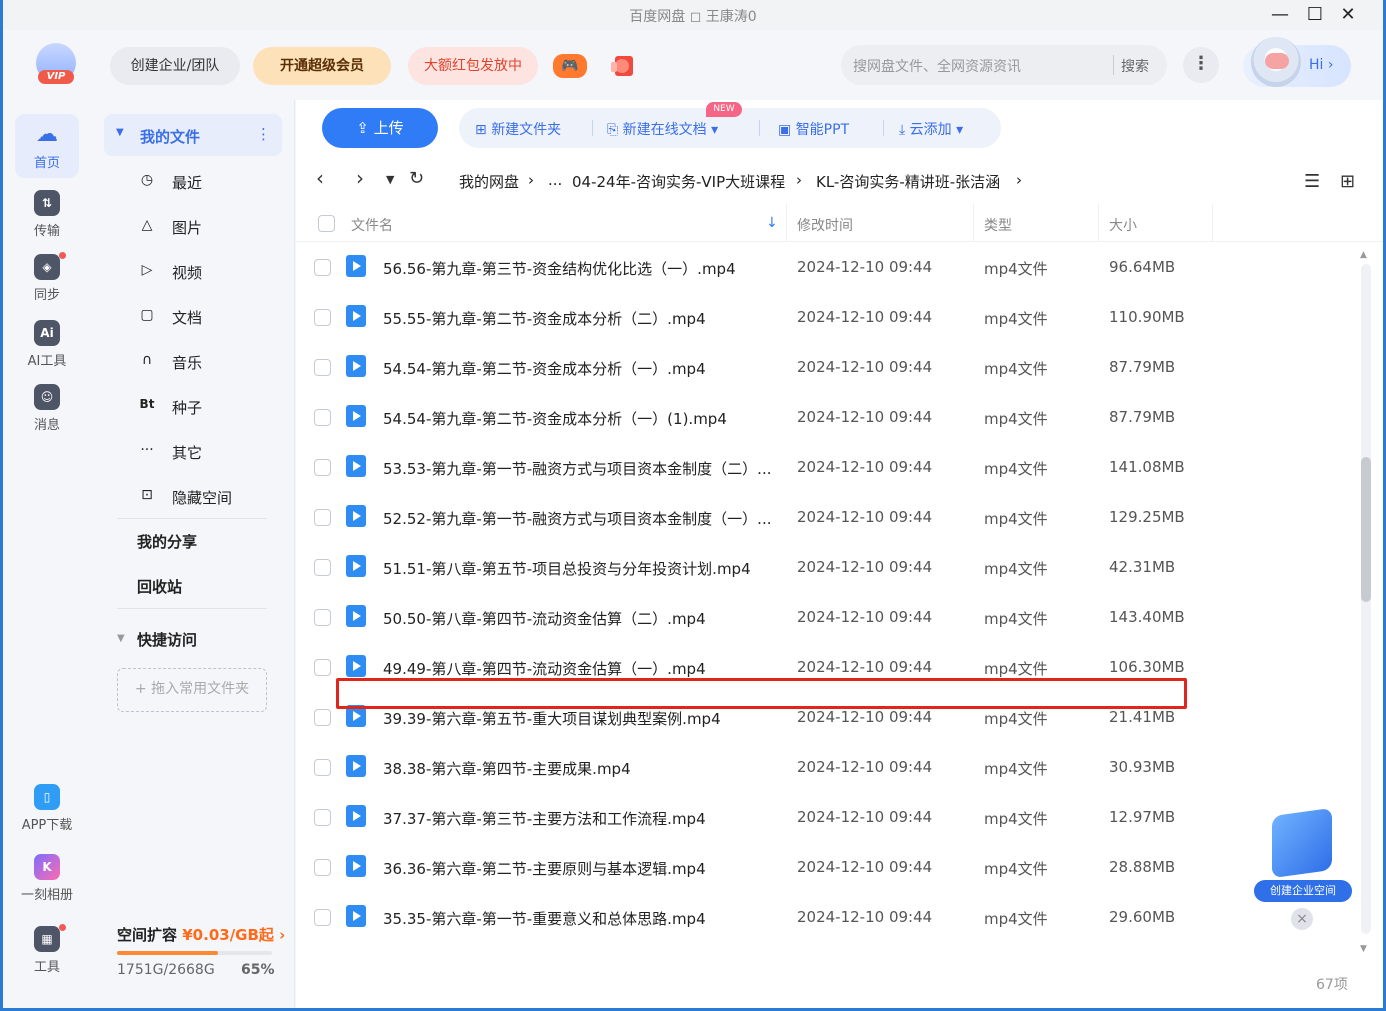 This screenshot has width=1386, height=1011. I want to click on rail-home: ☁ 首页, so click(47, 146).